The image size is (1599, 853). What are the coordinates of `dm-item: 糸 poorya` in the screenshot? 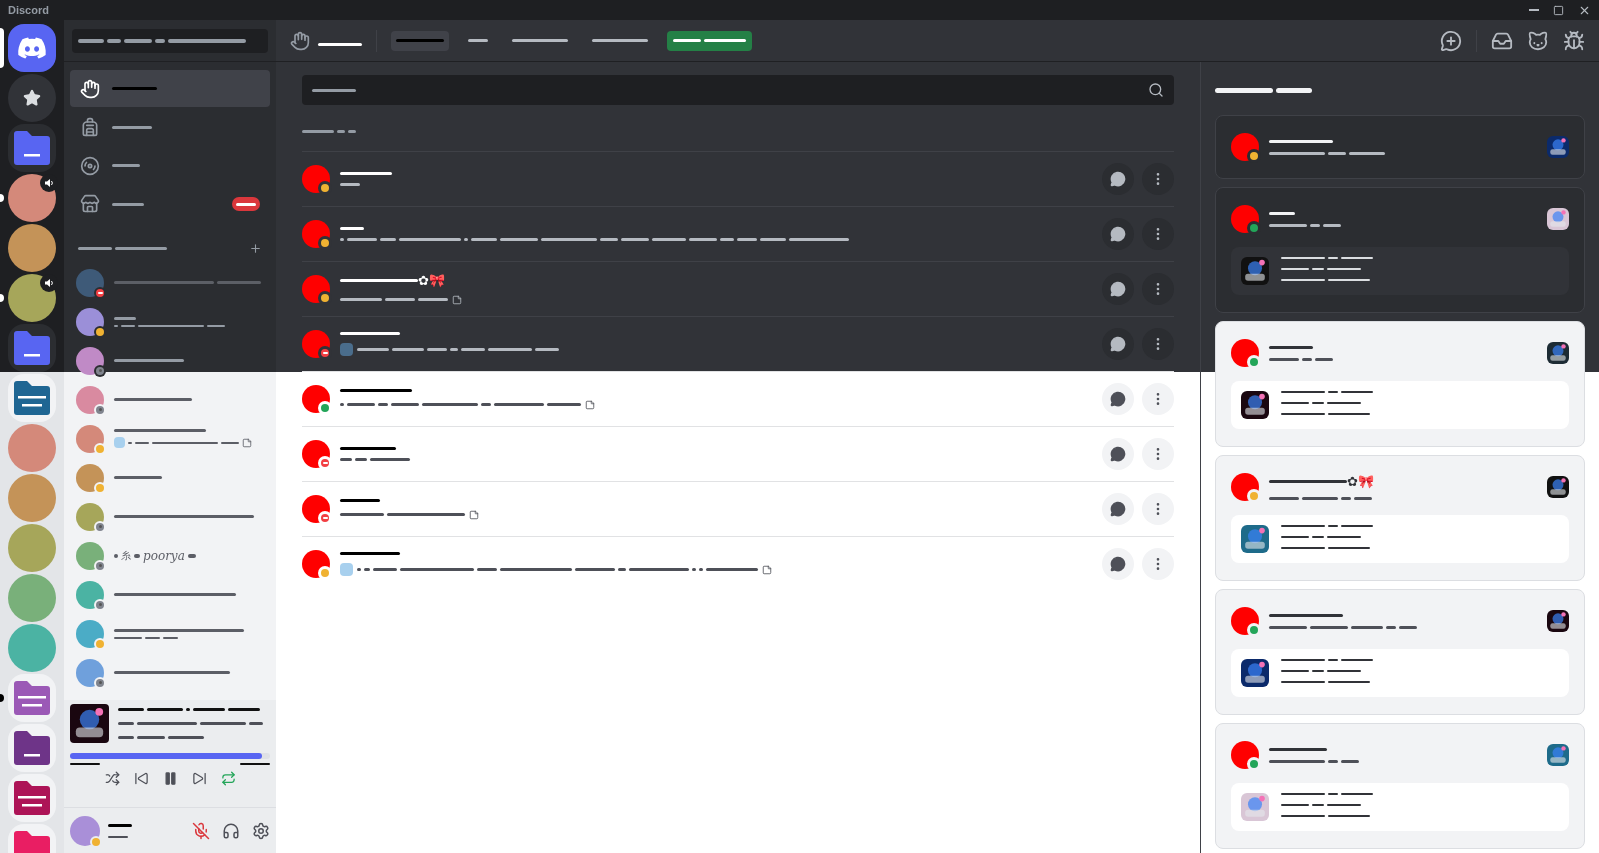 It's located at (170, 555).